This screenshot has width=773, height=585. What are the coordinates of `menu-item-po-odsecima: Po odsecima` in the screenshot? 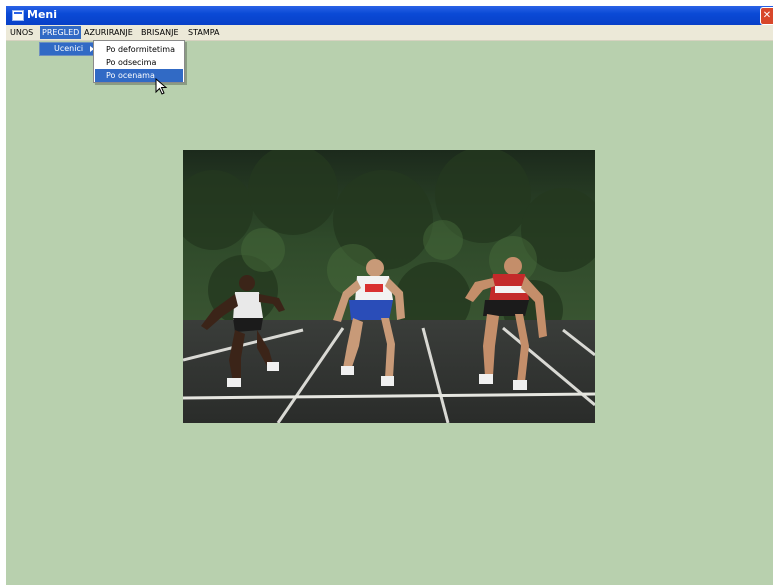 It's located at (139, 62).